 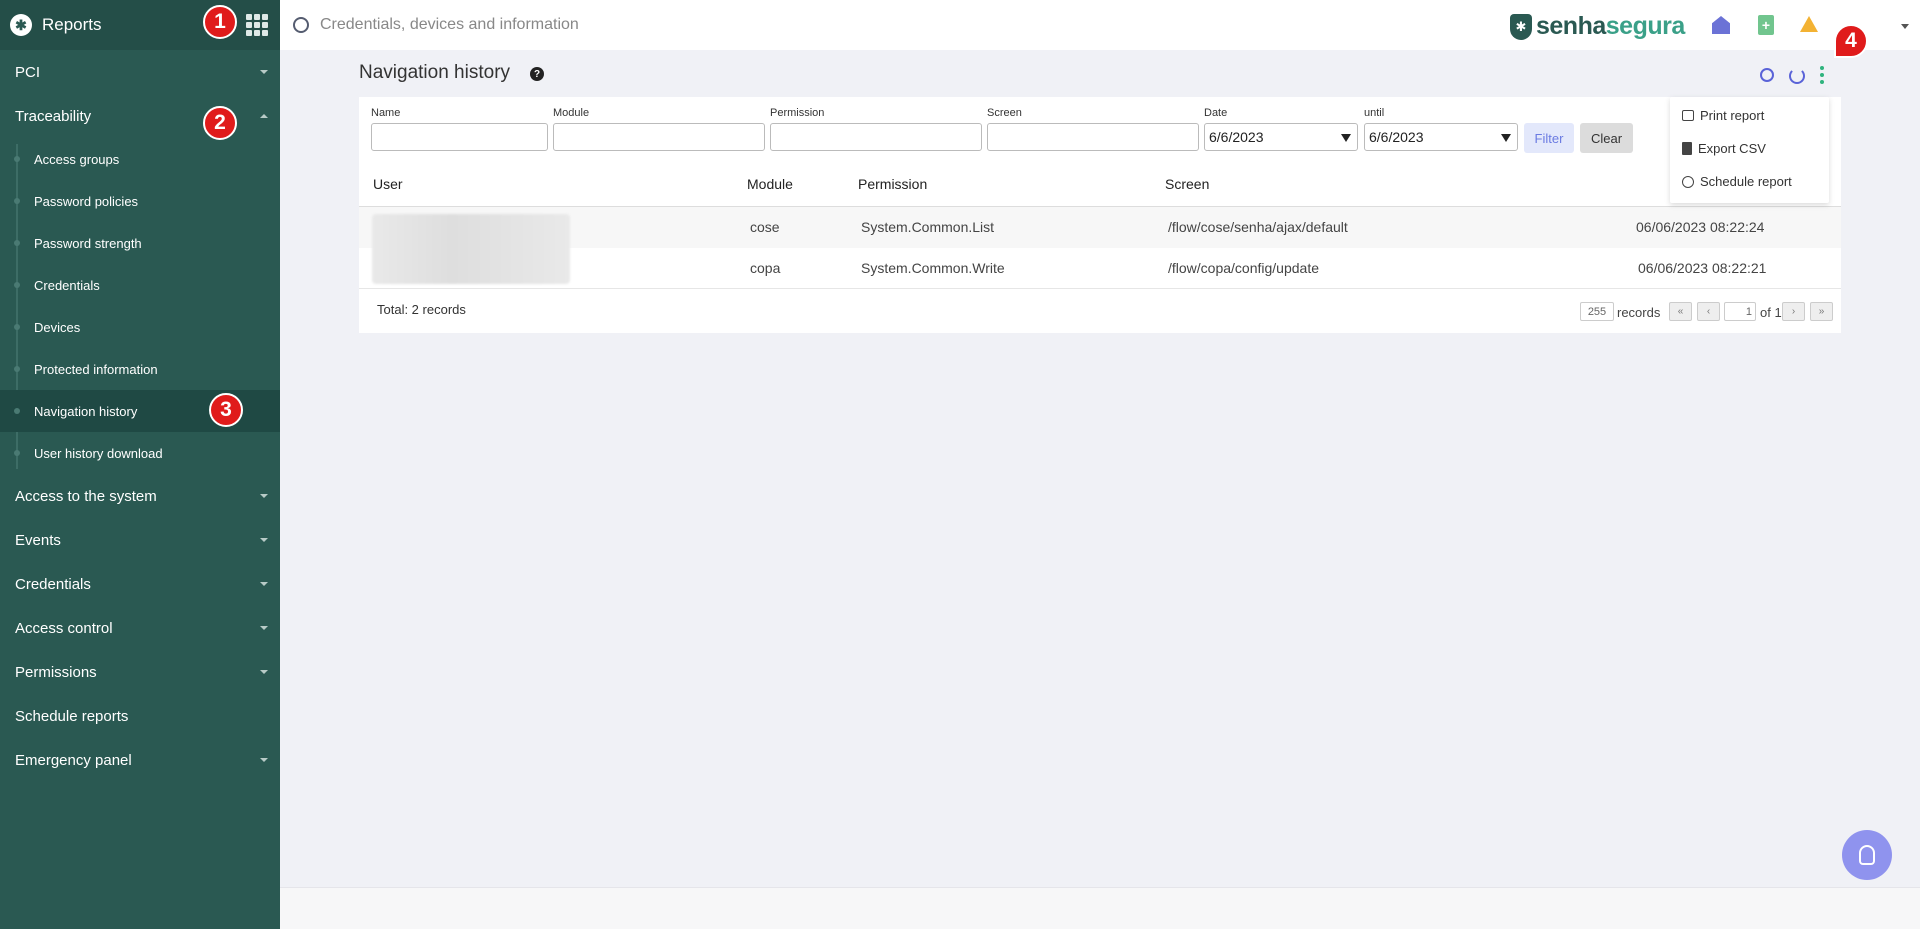 What do you see at coordinates (1905, 26) in the screenshot?
I see `user-menu-caret-icon` at bounding box center [1905, 26].